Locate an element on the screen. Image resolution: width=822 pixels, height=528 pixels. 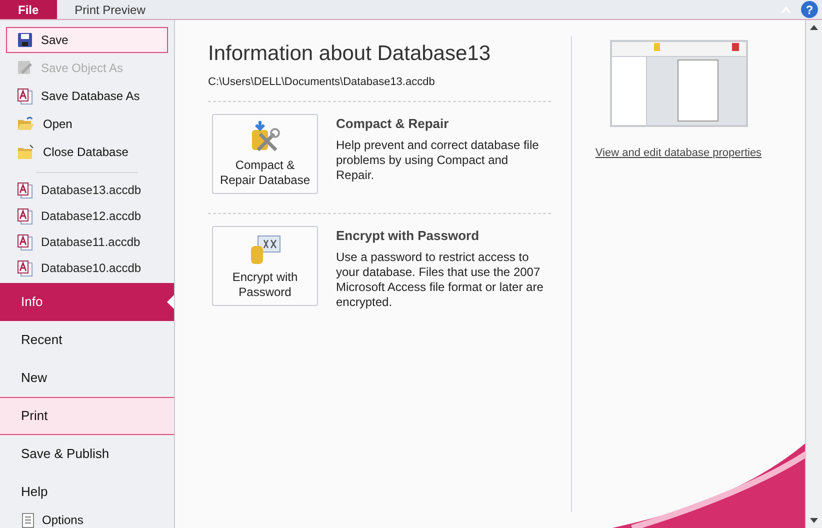
file-path: C:\Users\DELL\Documents\Database13.accdb is located at coordinates (322, 82).